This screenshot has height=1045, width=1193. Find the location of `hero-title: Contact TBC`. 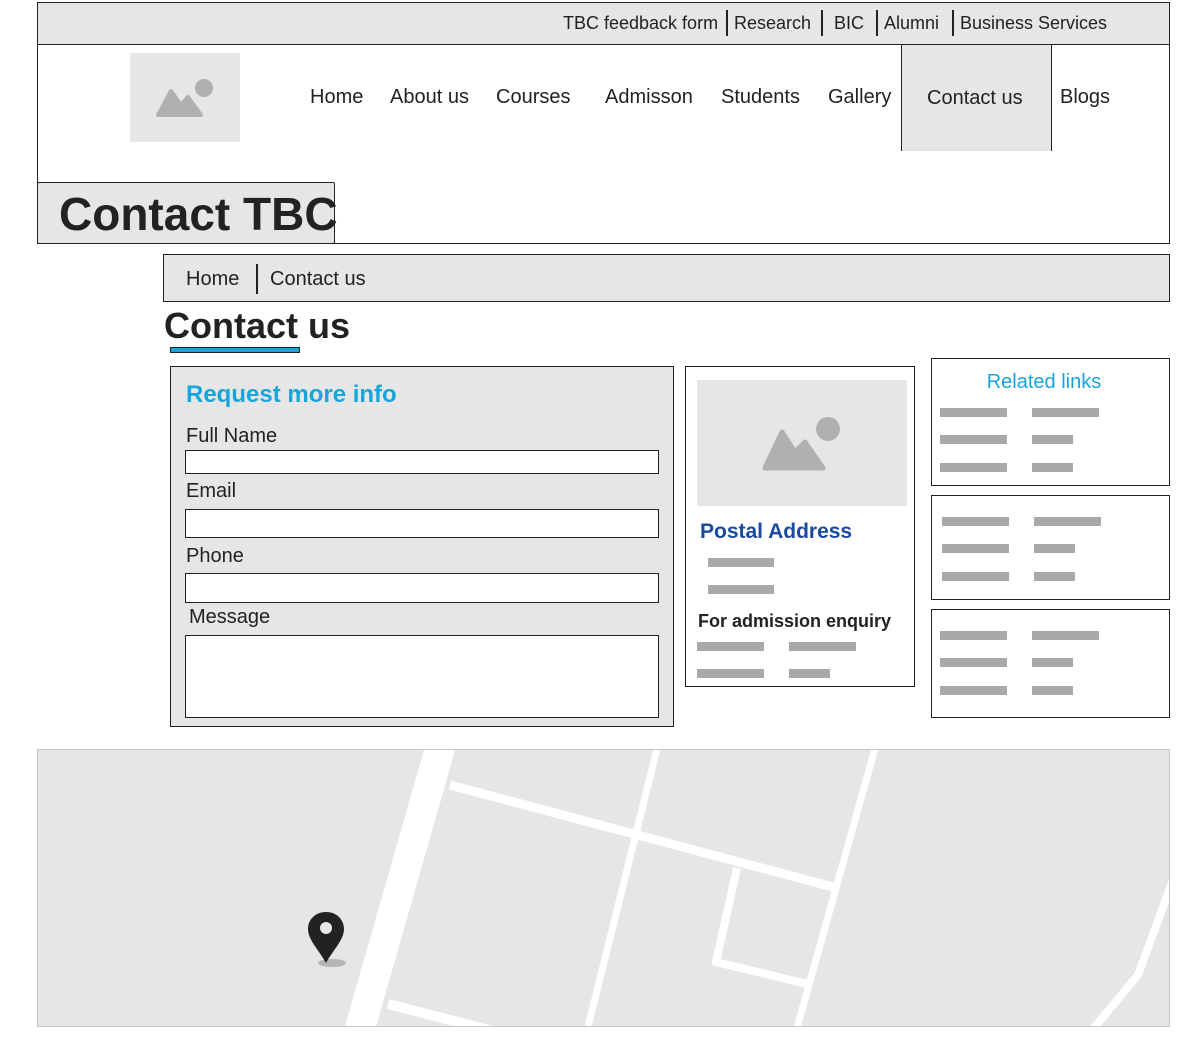

hero-title: Contact TBC is located at coordinates (198, 214).